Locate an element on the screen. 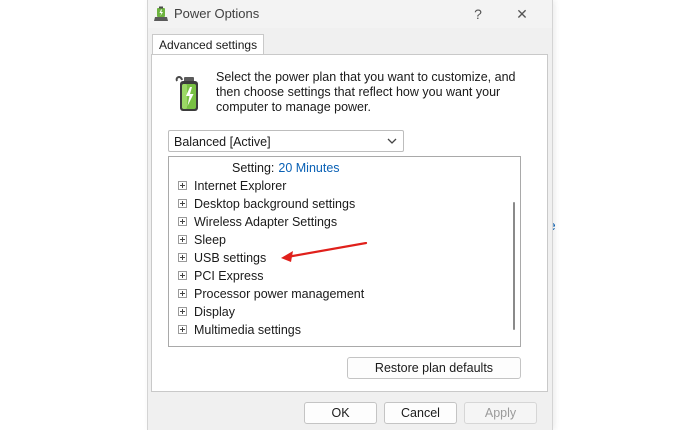 The width and height of the screenshot is (700, 430). tree-item-display: Display is located at coordinates (206, 311).